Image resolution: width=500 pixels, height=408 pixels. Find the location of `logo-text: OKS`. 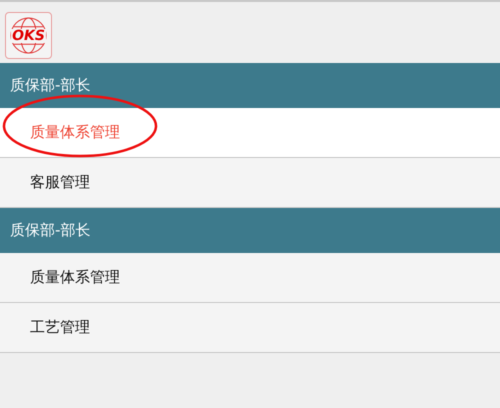

logo-text: OKS is located at coordinates (28, 35).